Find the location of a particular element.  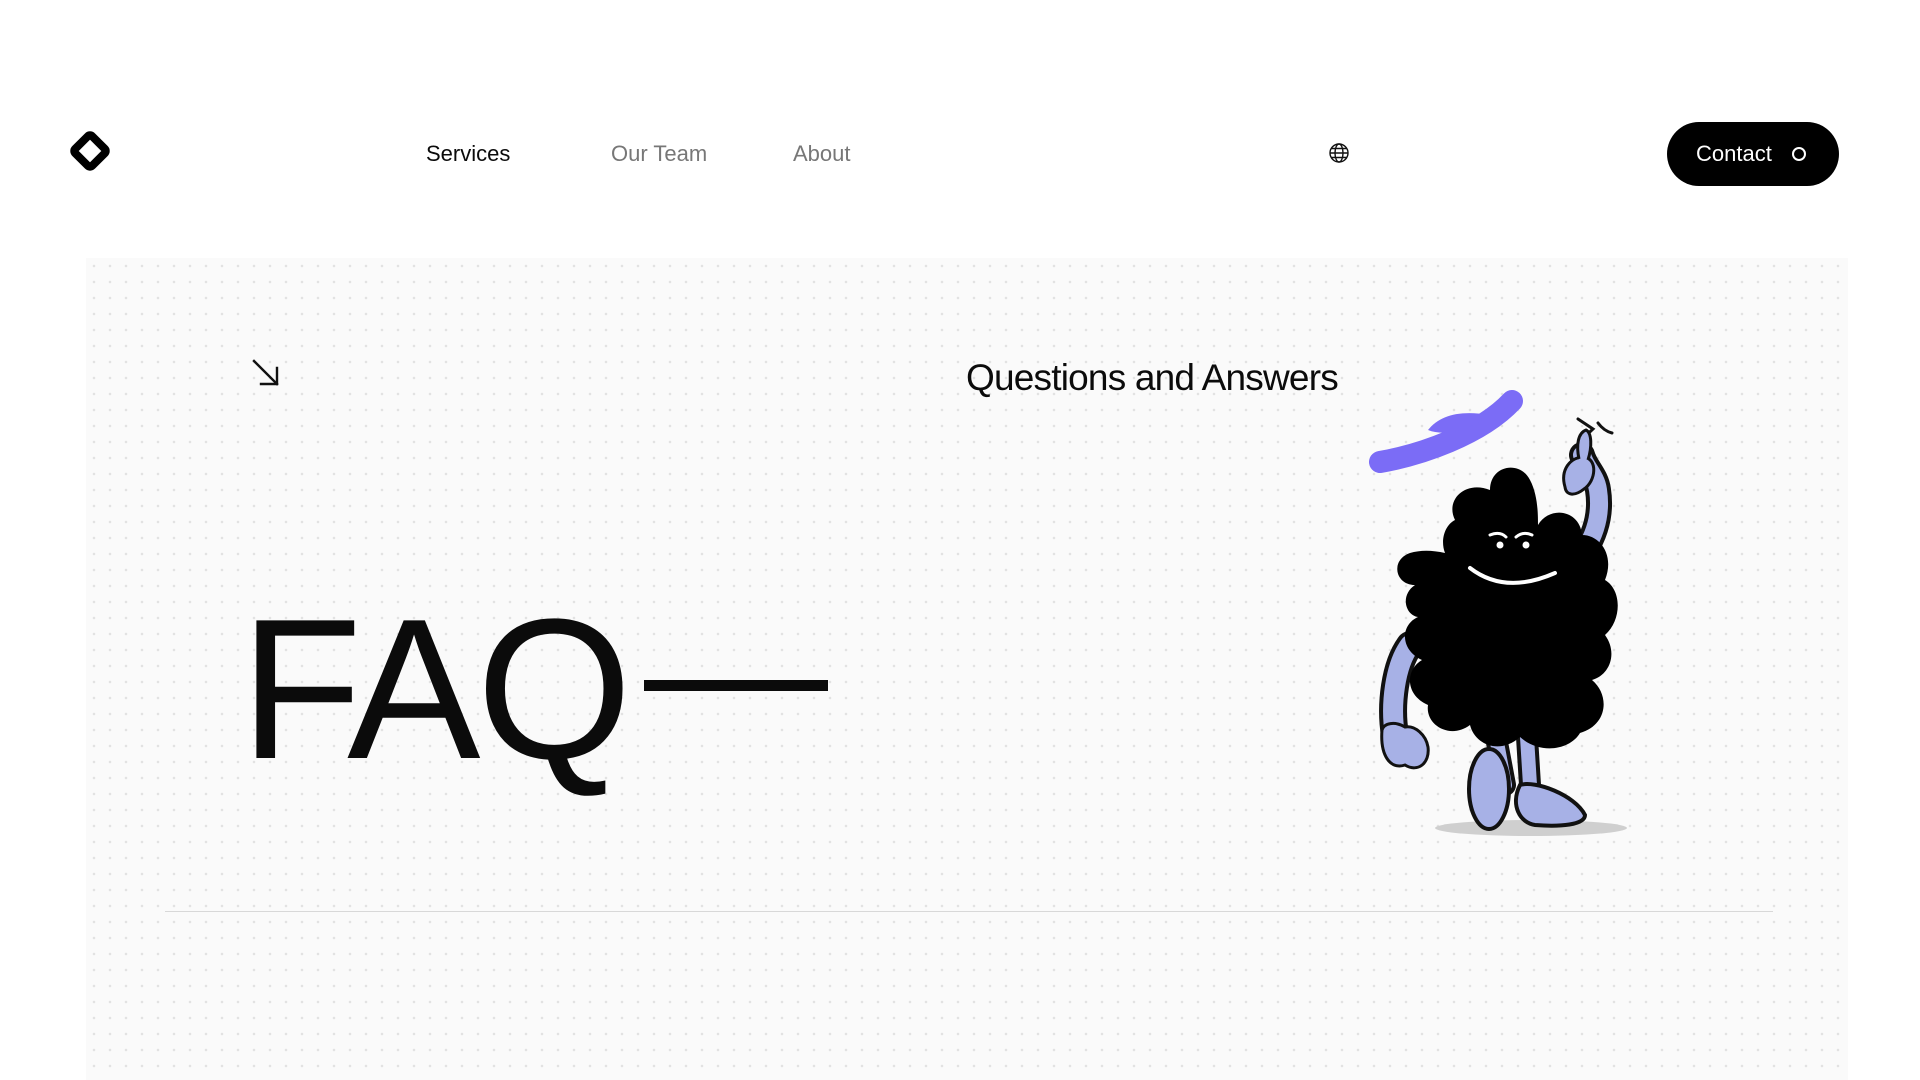

section-subtitle: Questions and Answers is located at coordinates (1152, 377).